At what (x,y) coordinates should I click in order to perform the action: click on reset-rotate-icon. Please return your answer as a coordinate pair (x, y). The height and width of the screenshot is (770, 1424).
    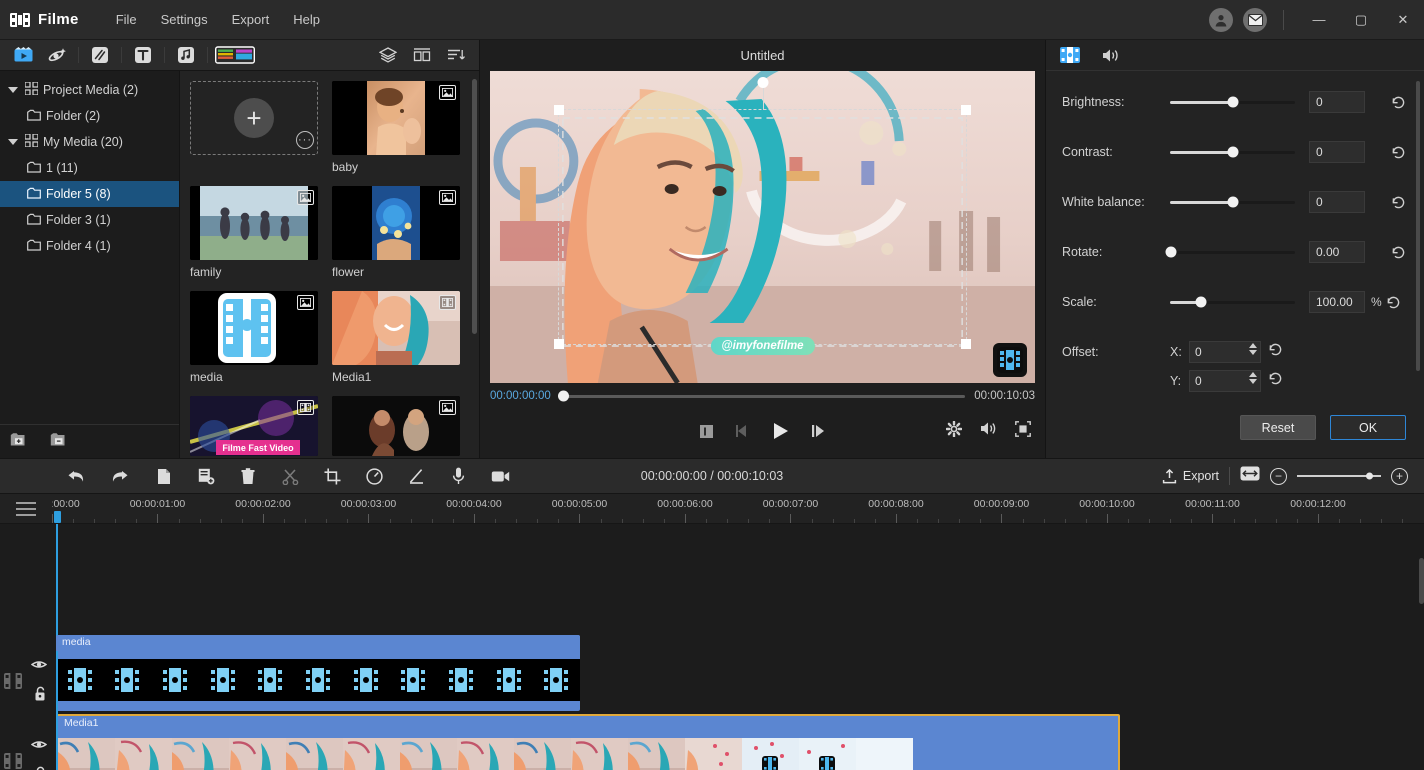
    Looking at the image, I should click on (1398, 252).